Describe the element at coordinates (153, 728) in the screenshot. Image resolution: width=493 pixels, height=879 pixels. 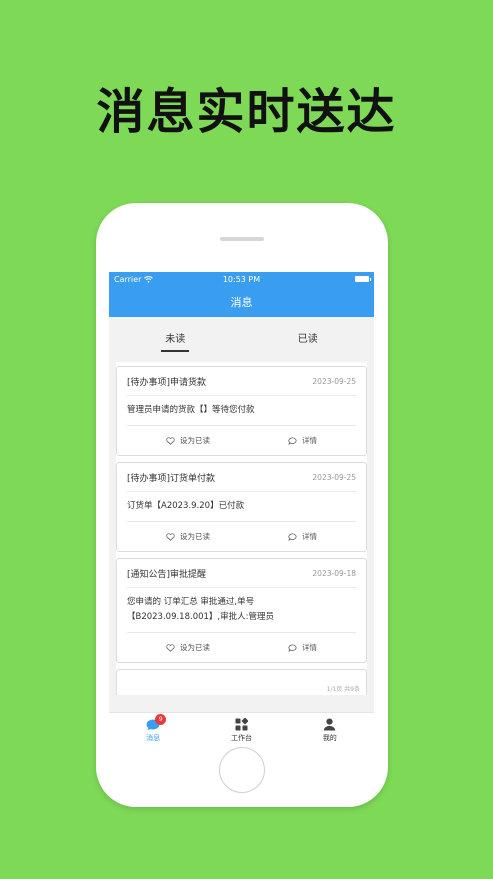
I see `tabbar-item-messages: 9 消息` at that location.